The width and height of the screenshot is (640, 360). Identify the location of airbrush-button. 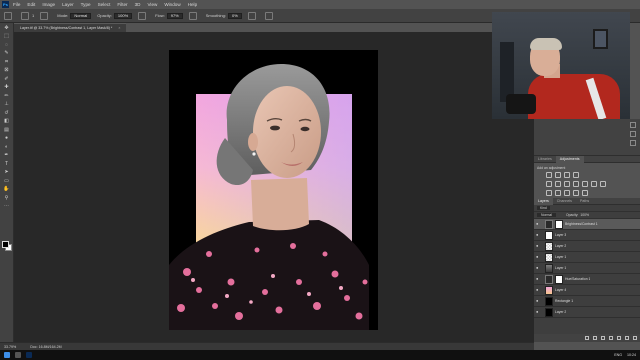
(194, 15).